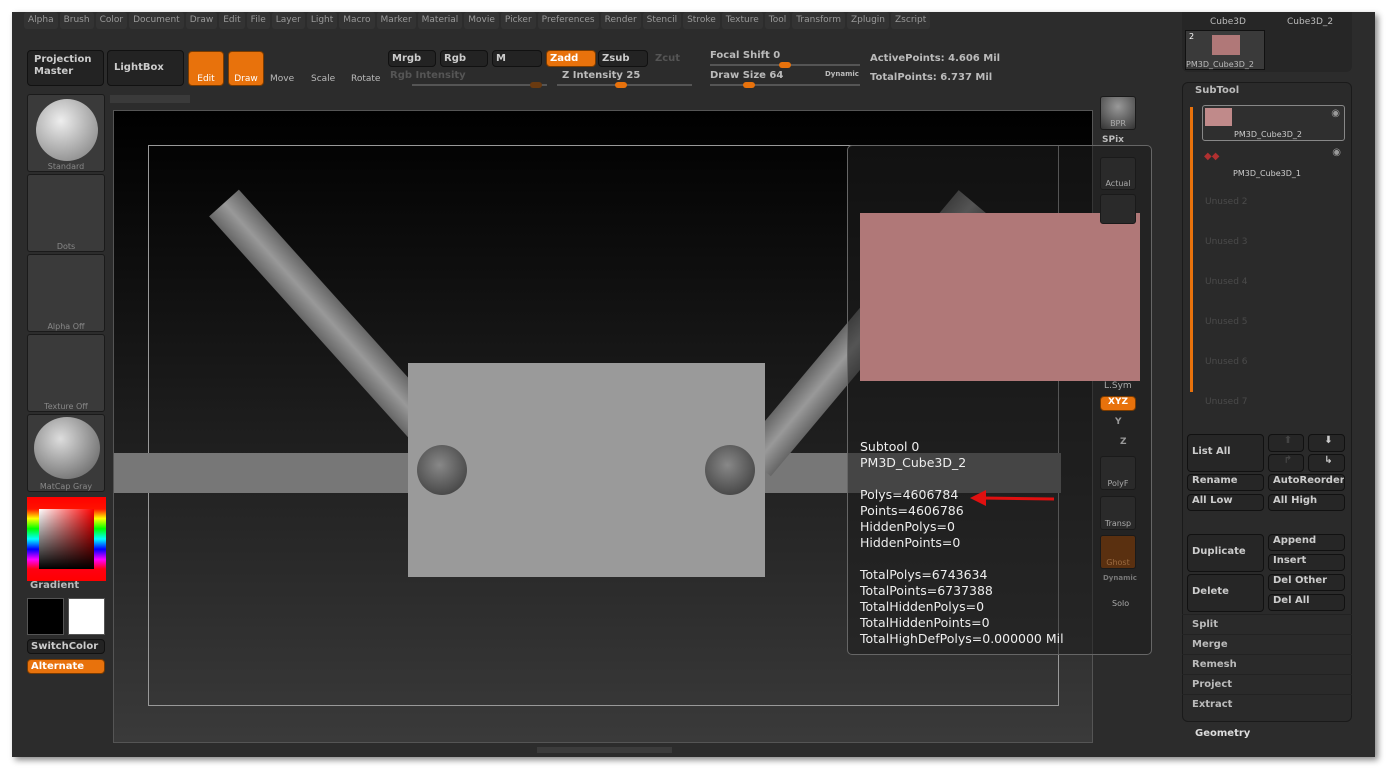 The height and width of the screenshot is (777, 1395). What do you see at coordinates (232, 20) in the screenshot?
I see `menu-edit: Edit` at bounding box center [232, 20].